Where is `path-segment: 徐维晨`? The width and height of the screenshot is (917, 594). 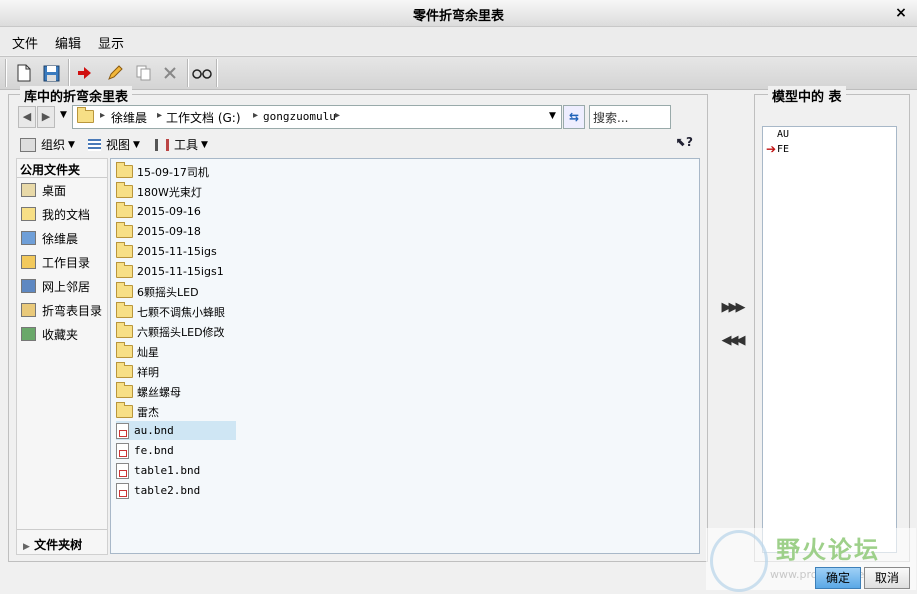
path-segment: 徐维晨 is located at coordinates (129, 117).